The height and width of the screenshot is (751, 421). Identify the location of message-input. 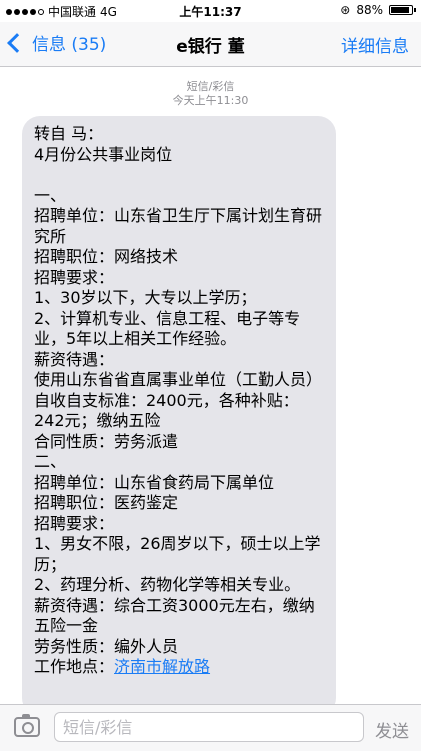
(209, 727).